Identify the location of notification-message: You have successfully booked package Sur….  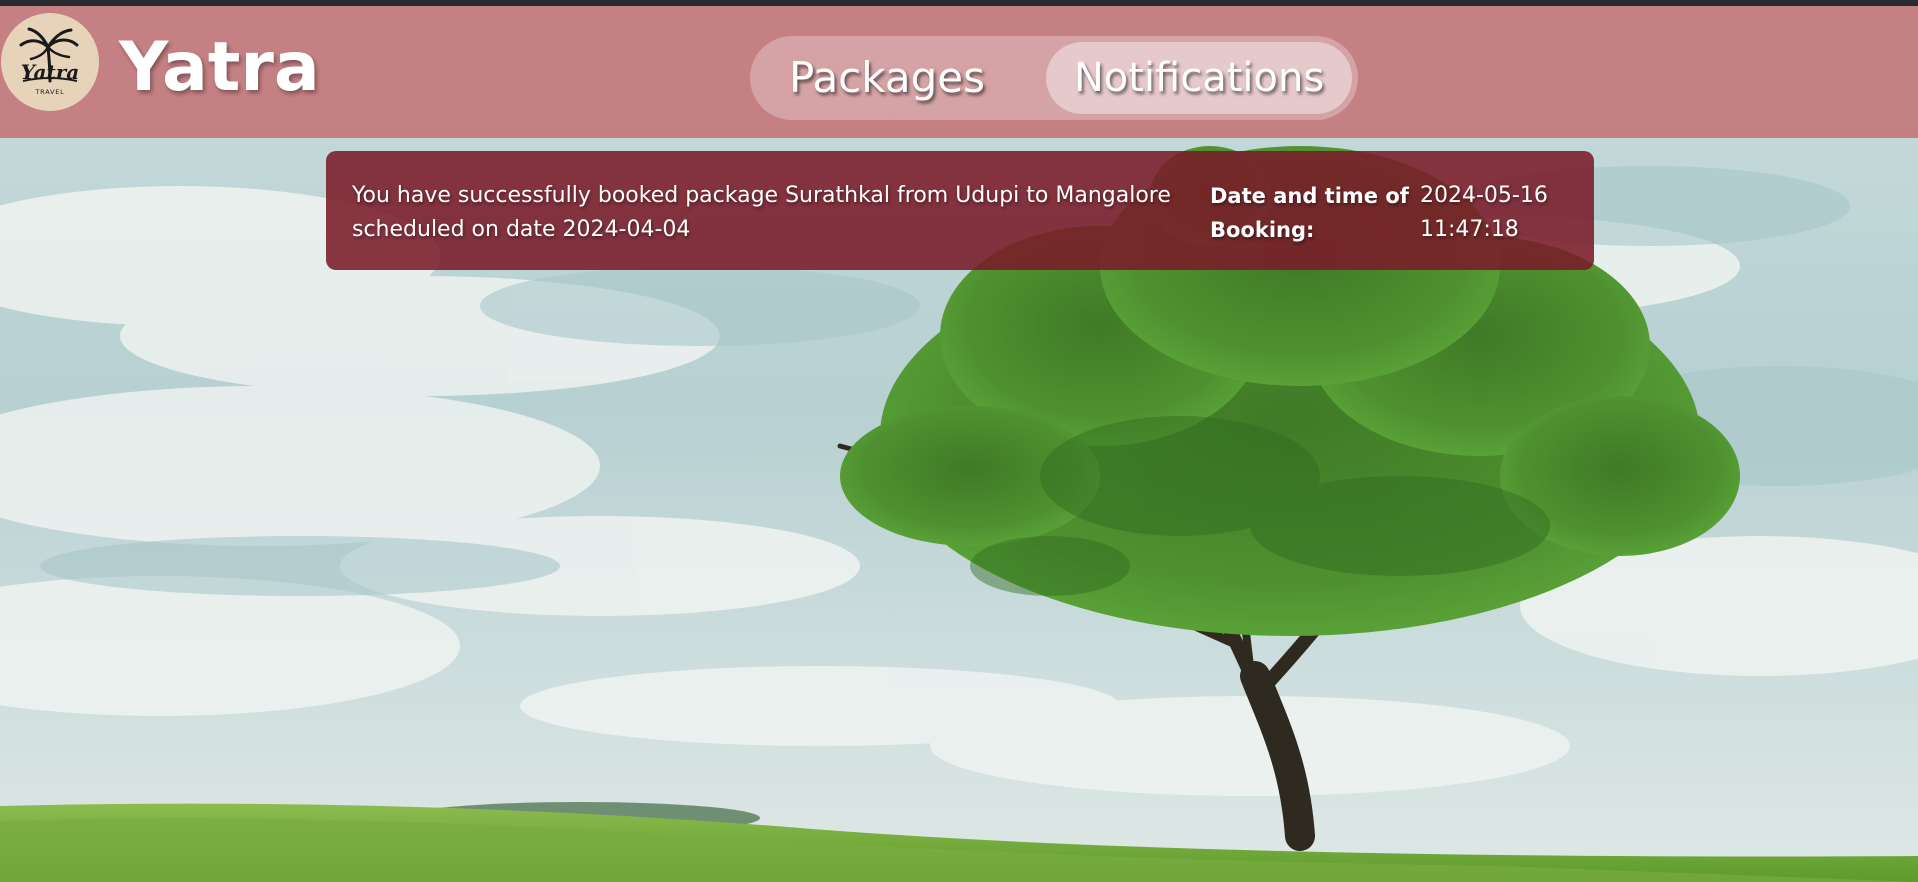
(761, 212).